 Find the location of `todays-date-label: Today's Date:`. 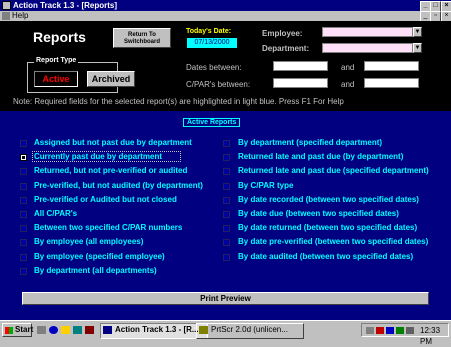

todays-date-label: Today's Date: is located at coordinates (209, 31).